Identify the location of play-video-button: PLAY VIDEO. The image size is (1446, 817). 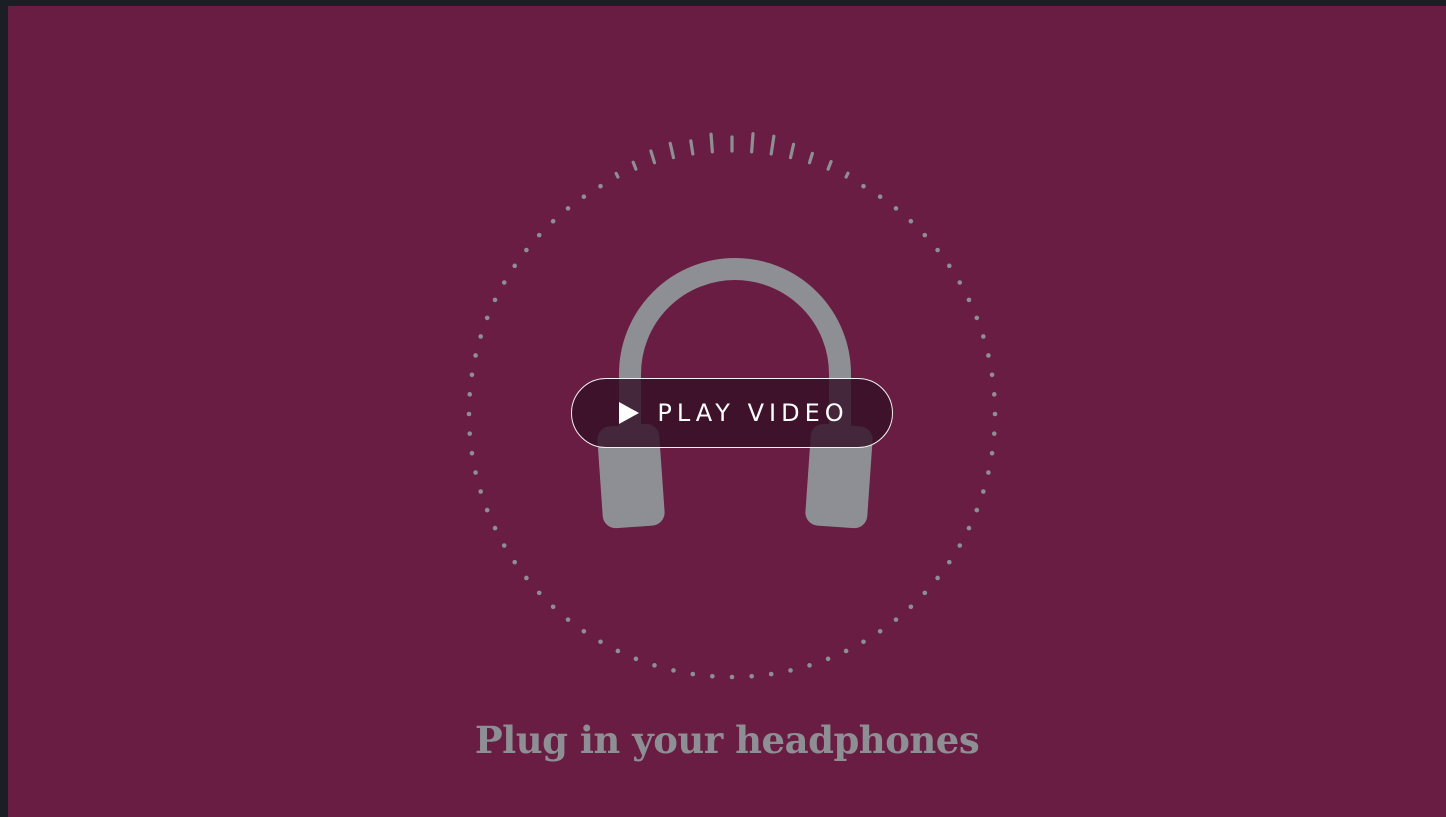
(732, 413).